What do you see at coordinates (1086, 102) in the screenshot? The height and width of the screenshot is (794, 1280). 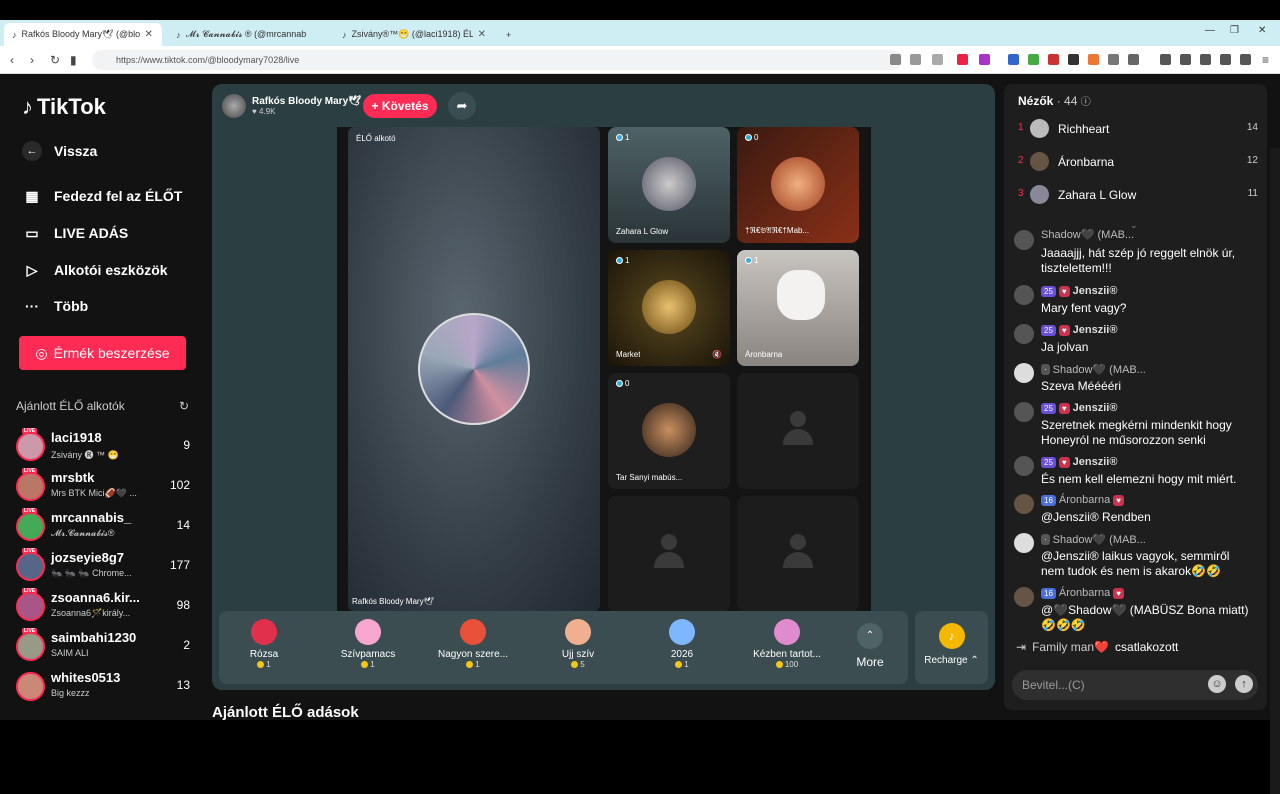 I see `info-icon: ⓘ` at bounding box center [1086, 102].